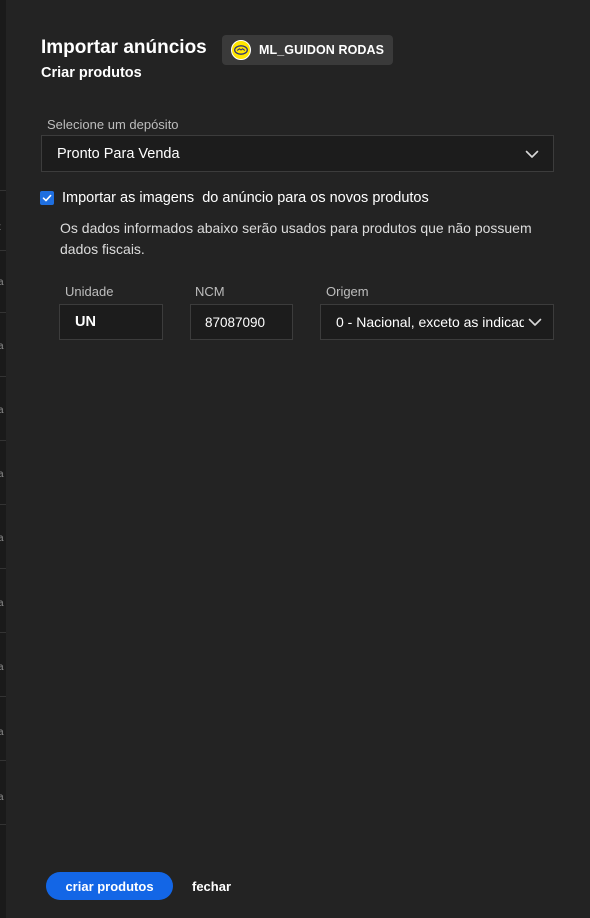  What do you see at coordinates (118, 153) in the screenshot?
I see `deposit-select-value: Pronto Para Venda` at bounding box center [118, 153].